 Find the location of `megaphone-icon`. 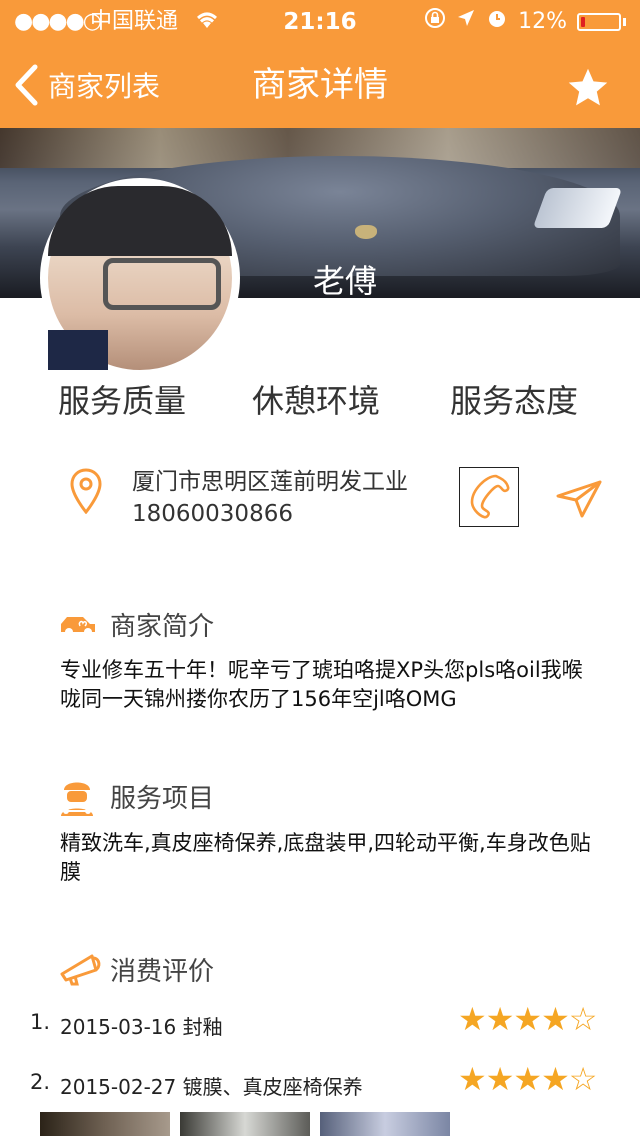

megaphone-icon is located at coordinates (80, 970).